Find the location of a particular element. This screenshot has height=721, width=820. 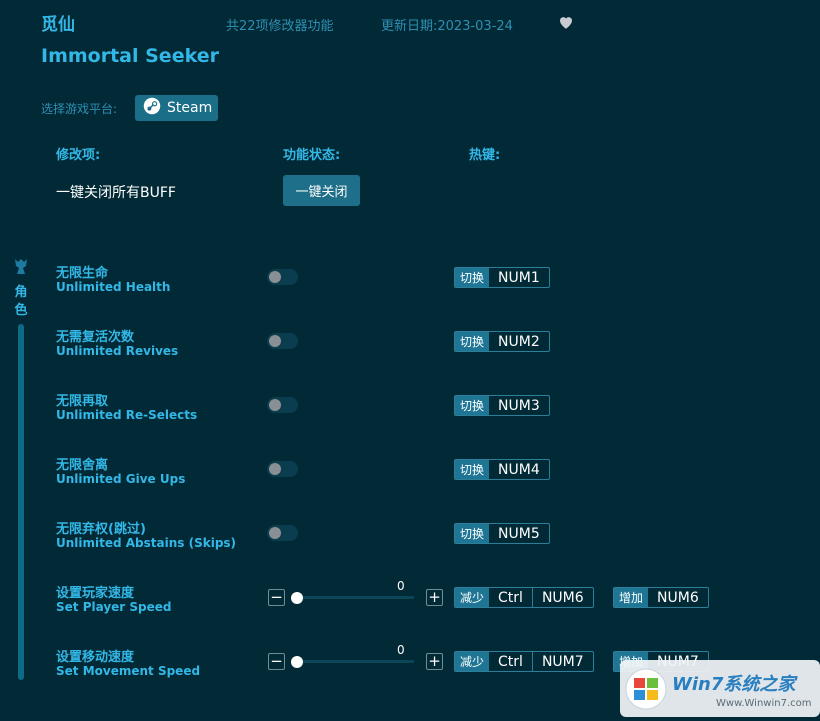

column-mod-header: 修改项: is located at coordinates (78, 155).